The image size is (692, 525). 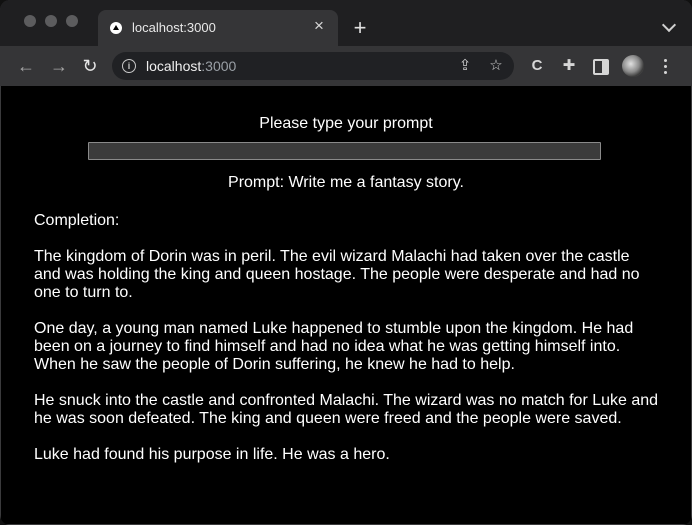 I want to click on reload-icon: ↻, so click(x=90, y=66).